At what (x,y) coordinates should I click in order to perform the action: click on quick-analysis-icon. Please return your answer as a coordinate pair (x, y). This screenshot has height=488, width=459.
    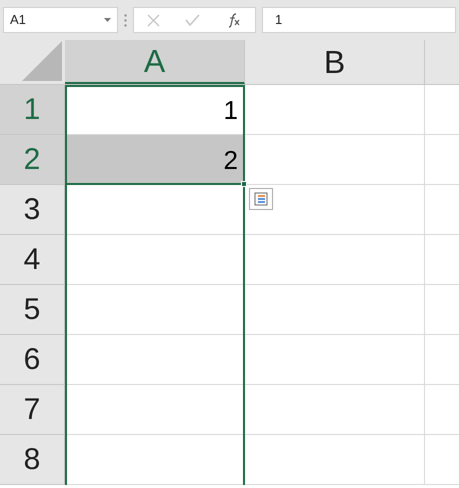
    Looking at the image, I should click on (261, 199).